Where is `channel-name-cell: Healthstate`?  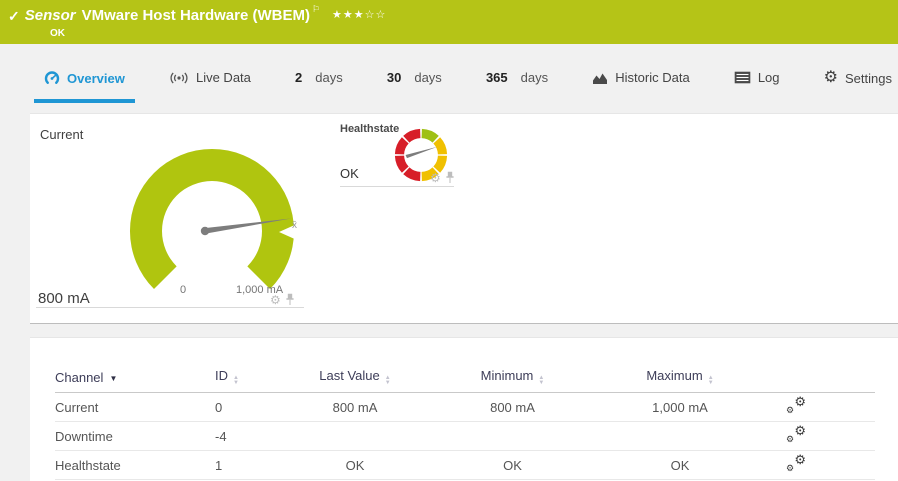
channel-name-cell: Healthstate is located at coordinates (135, 465).